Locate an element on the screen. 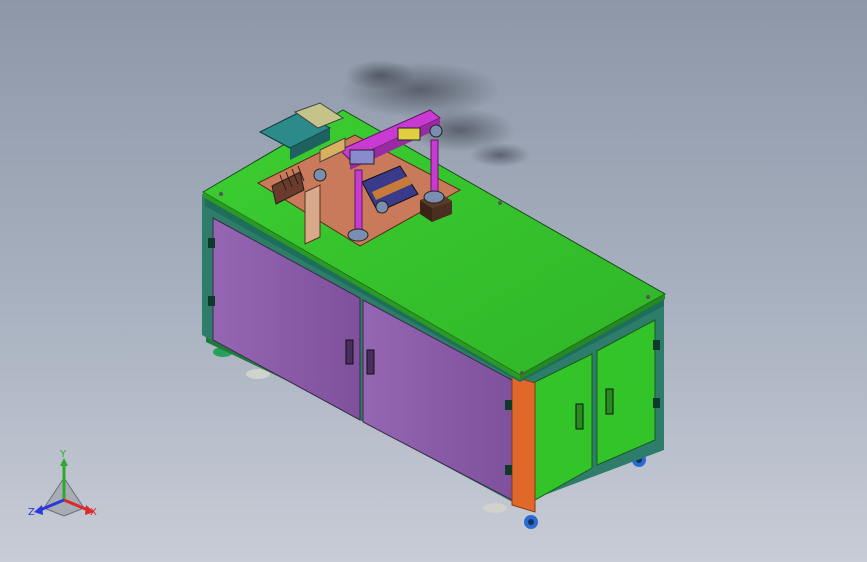 The width and height of the screenshot is (867, 562). side-right-handle is located at coordinates (609, 401).